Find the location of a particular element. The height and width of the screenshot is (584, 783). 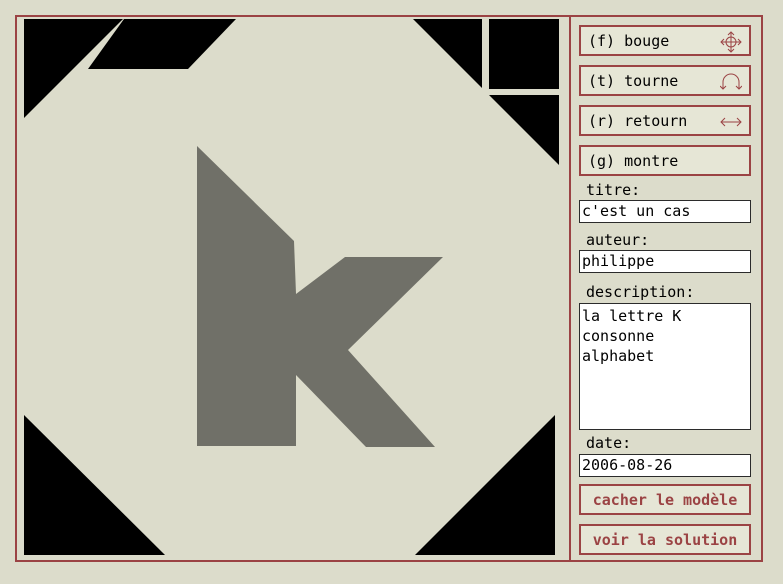

move-mode-button: (f) bouge is located at coordinates (665, 40).